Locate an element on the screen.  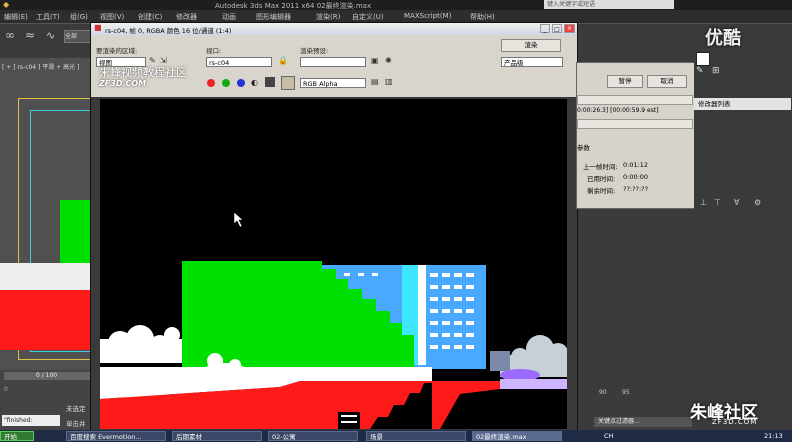
progress-bar-pass is located at coordinates (635, 124).